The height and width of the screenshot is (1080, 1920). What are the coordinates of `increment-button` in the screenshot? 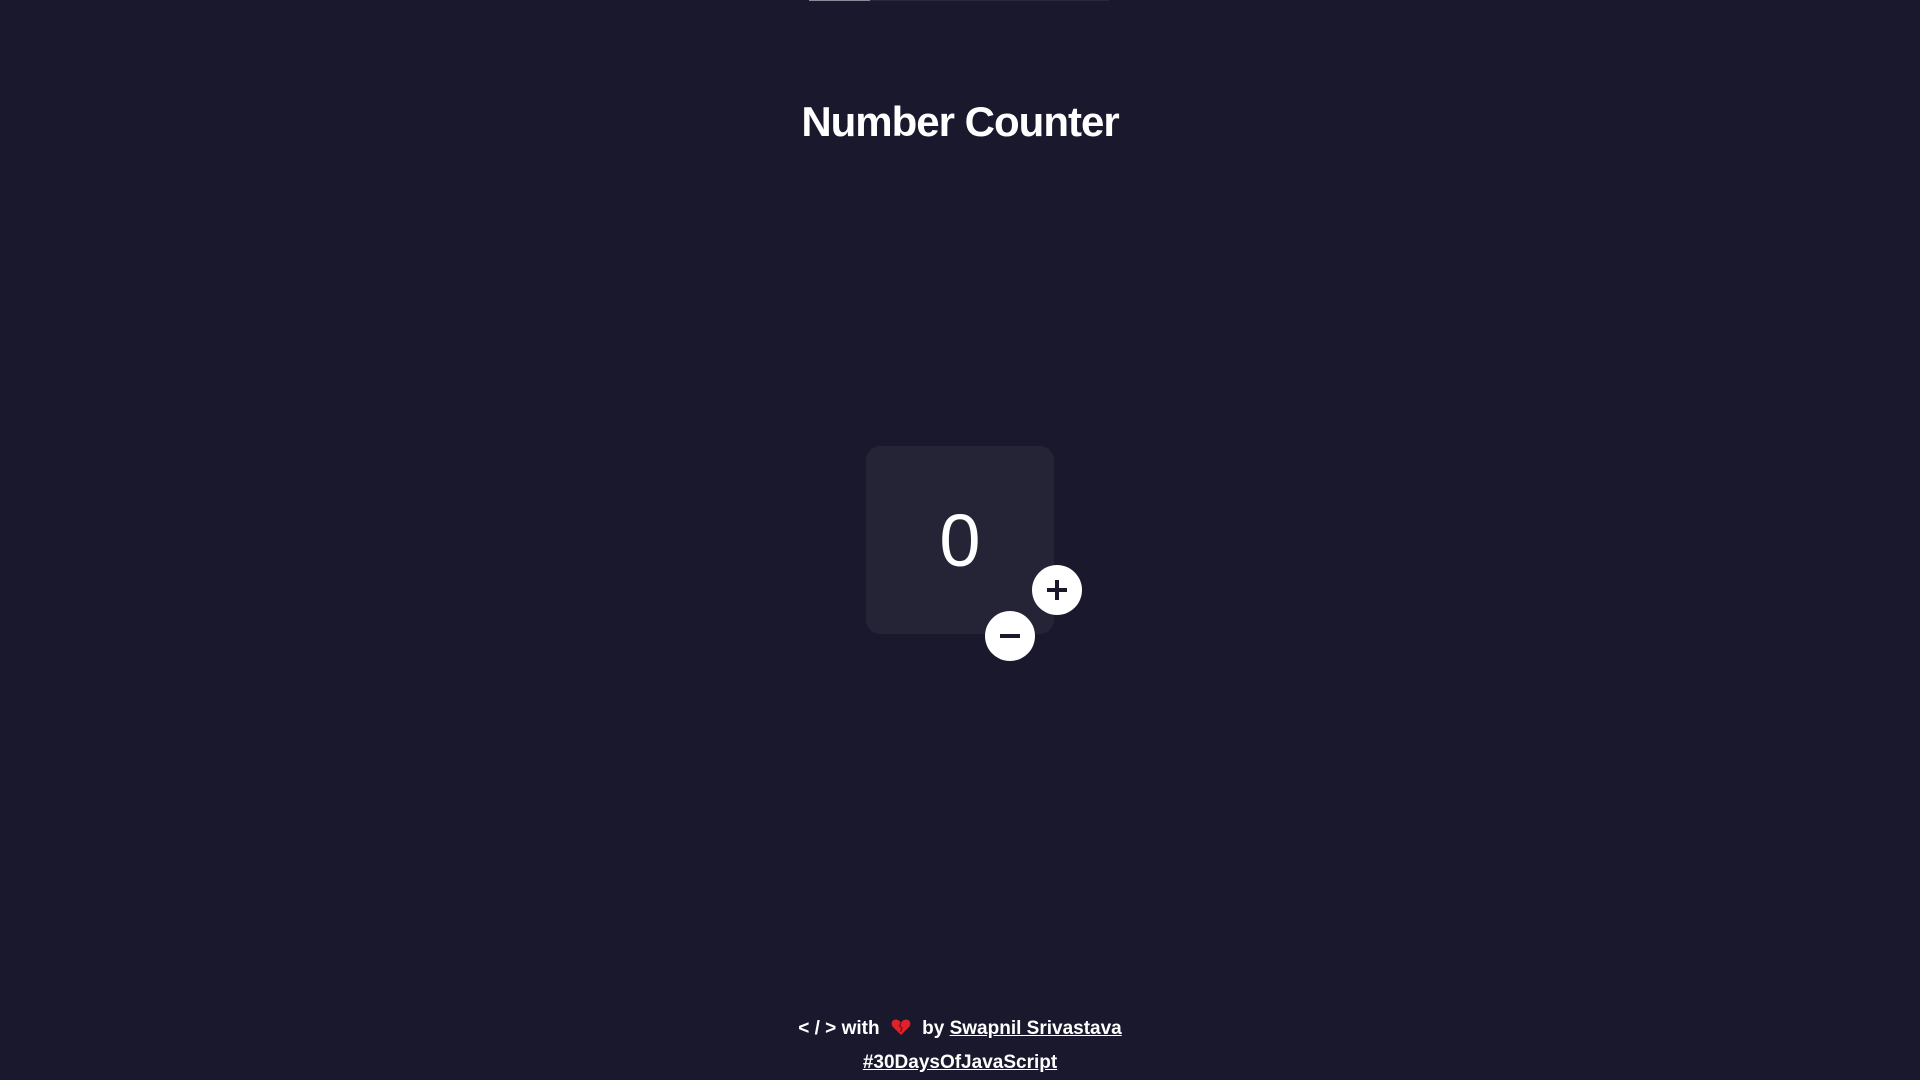 It's located at (1057, 590).